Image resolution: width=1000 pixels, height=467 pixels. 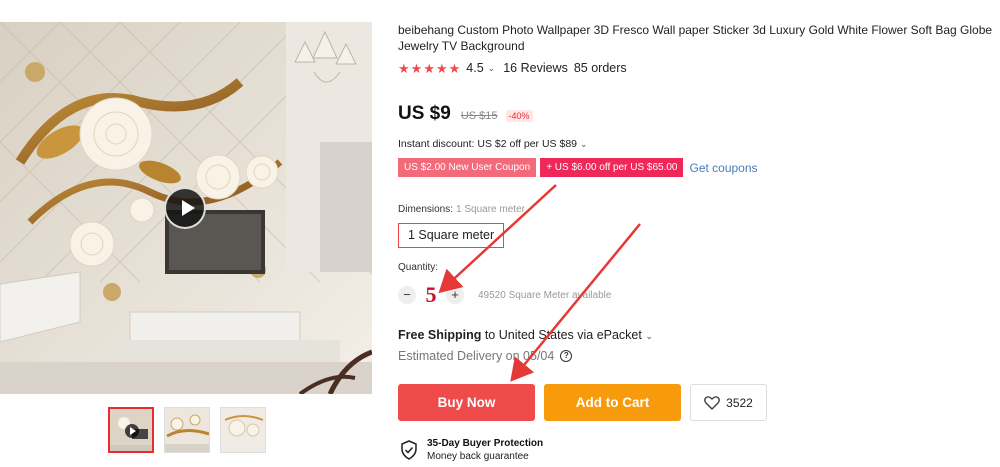 I want to click on play-icon, so click(x=132, y=431).